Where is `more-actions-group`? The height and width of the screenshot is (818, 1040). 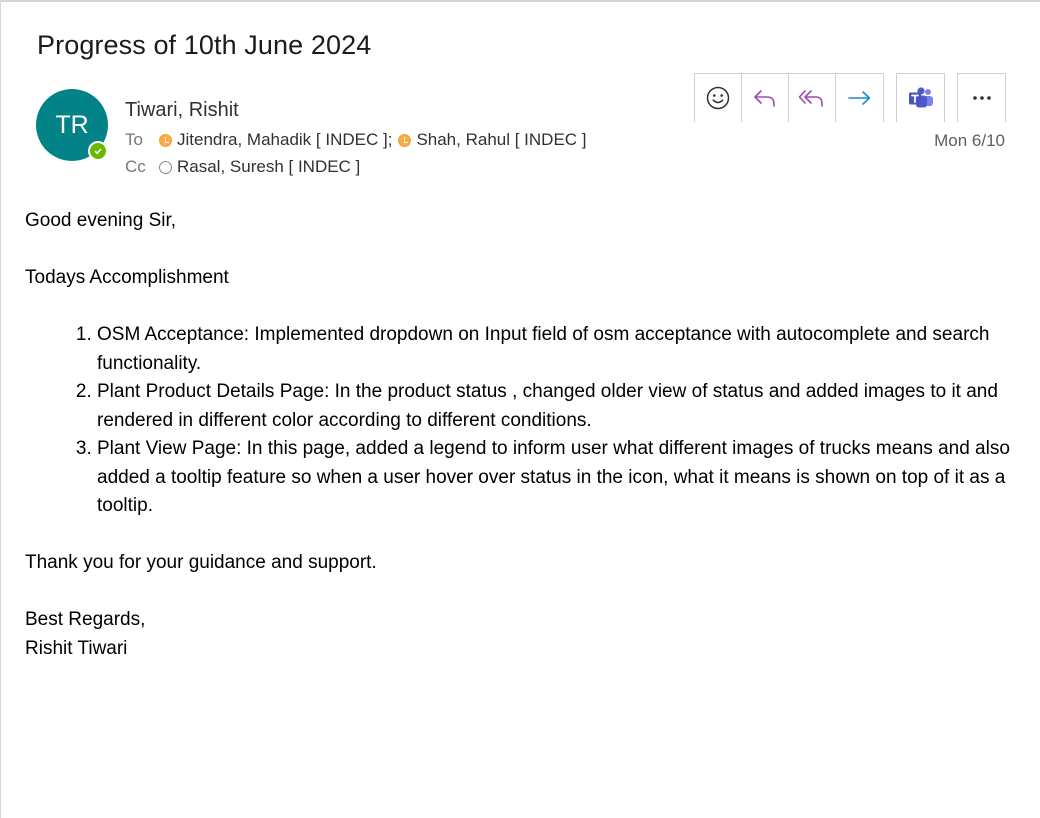 more-actions-group is located at coordinates (981, 97).